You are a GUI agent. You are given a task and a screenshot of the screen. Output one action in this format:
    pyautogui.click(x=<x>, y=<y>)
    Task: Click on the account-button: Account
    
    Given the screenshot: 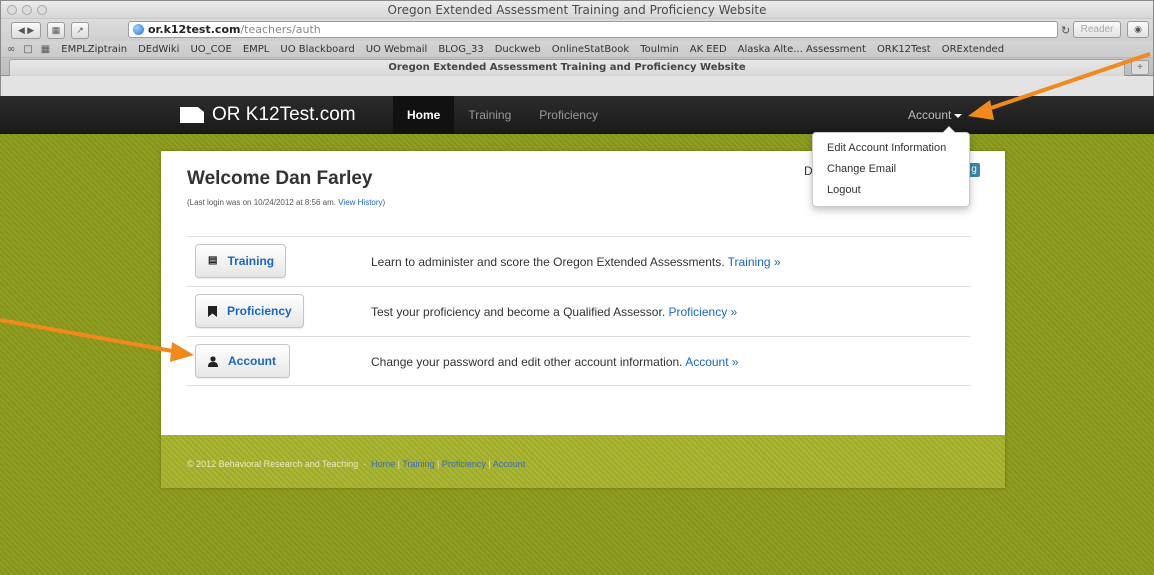 What is the action you would take?
    pyautogui.click(x=242, y=361)
    